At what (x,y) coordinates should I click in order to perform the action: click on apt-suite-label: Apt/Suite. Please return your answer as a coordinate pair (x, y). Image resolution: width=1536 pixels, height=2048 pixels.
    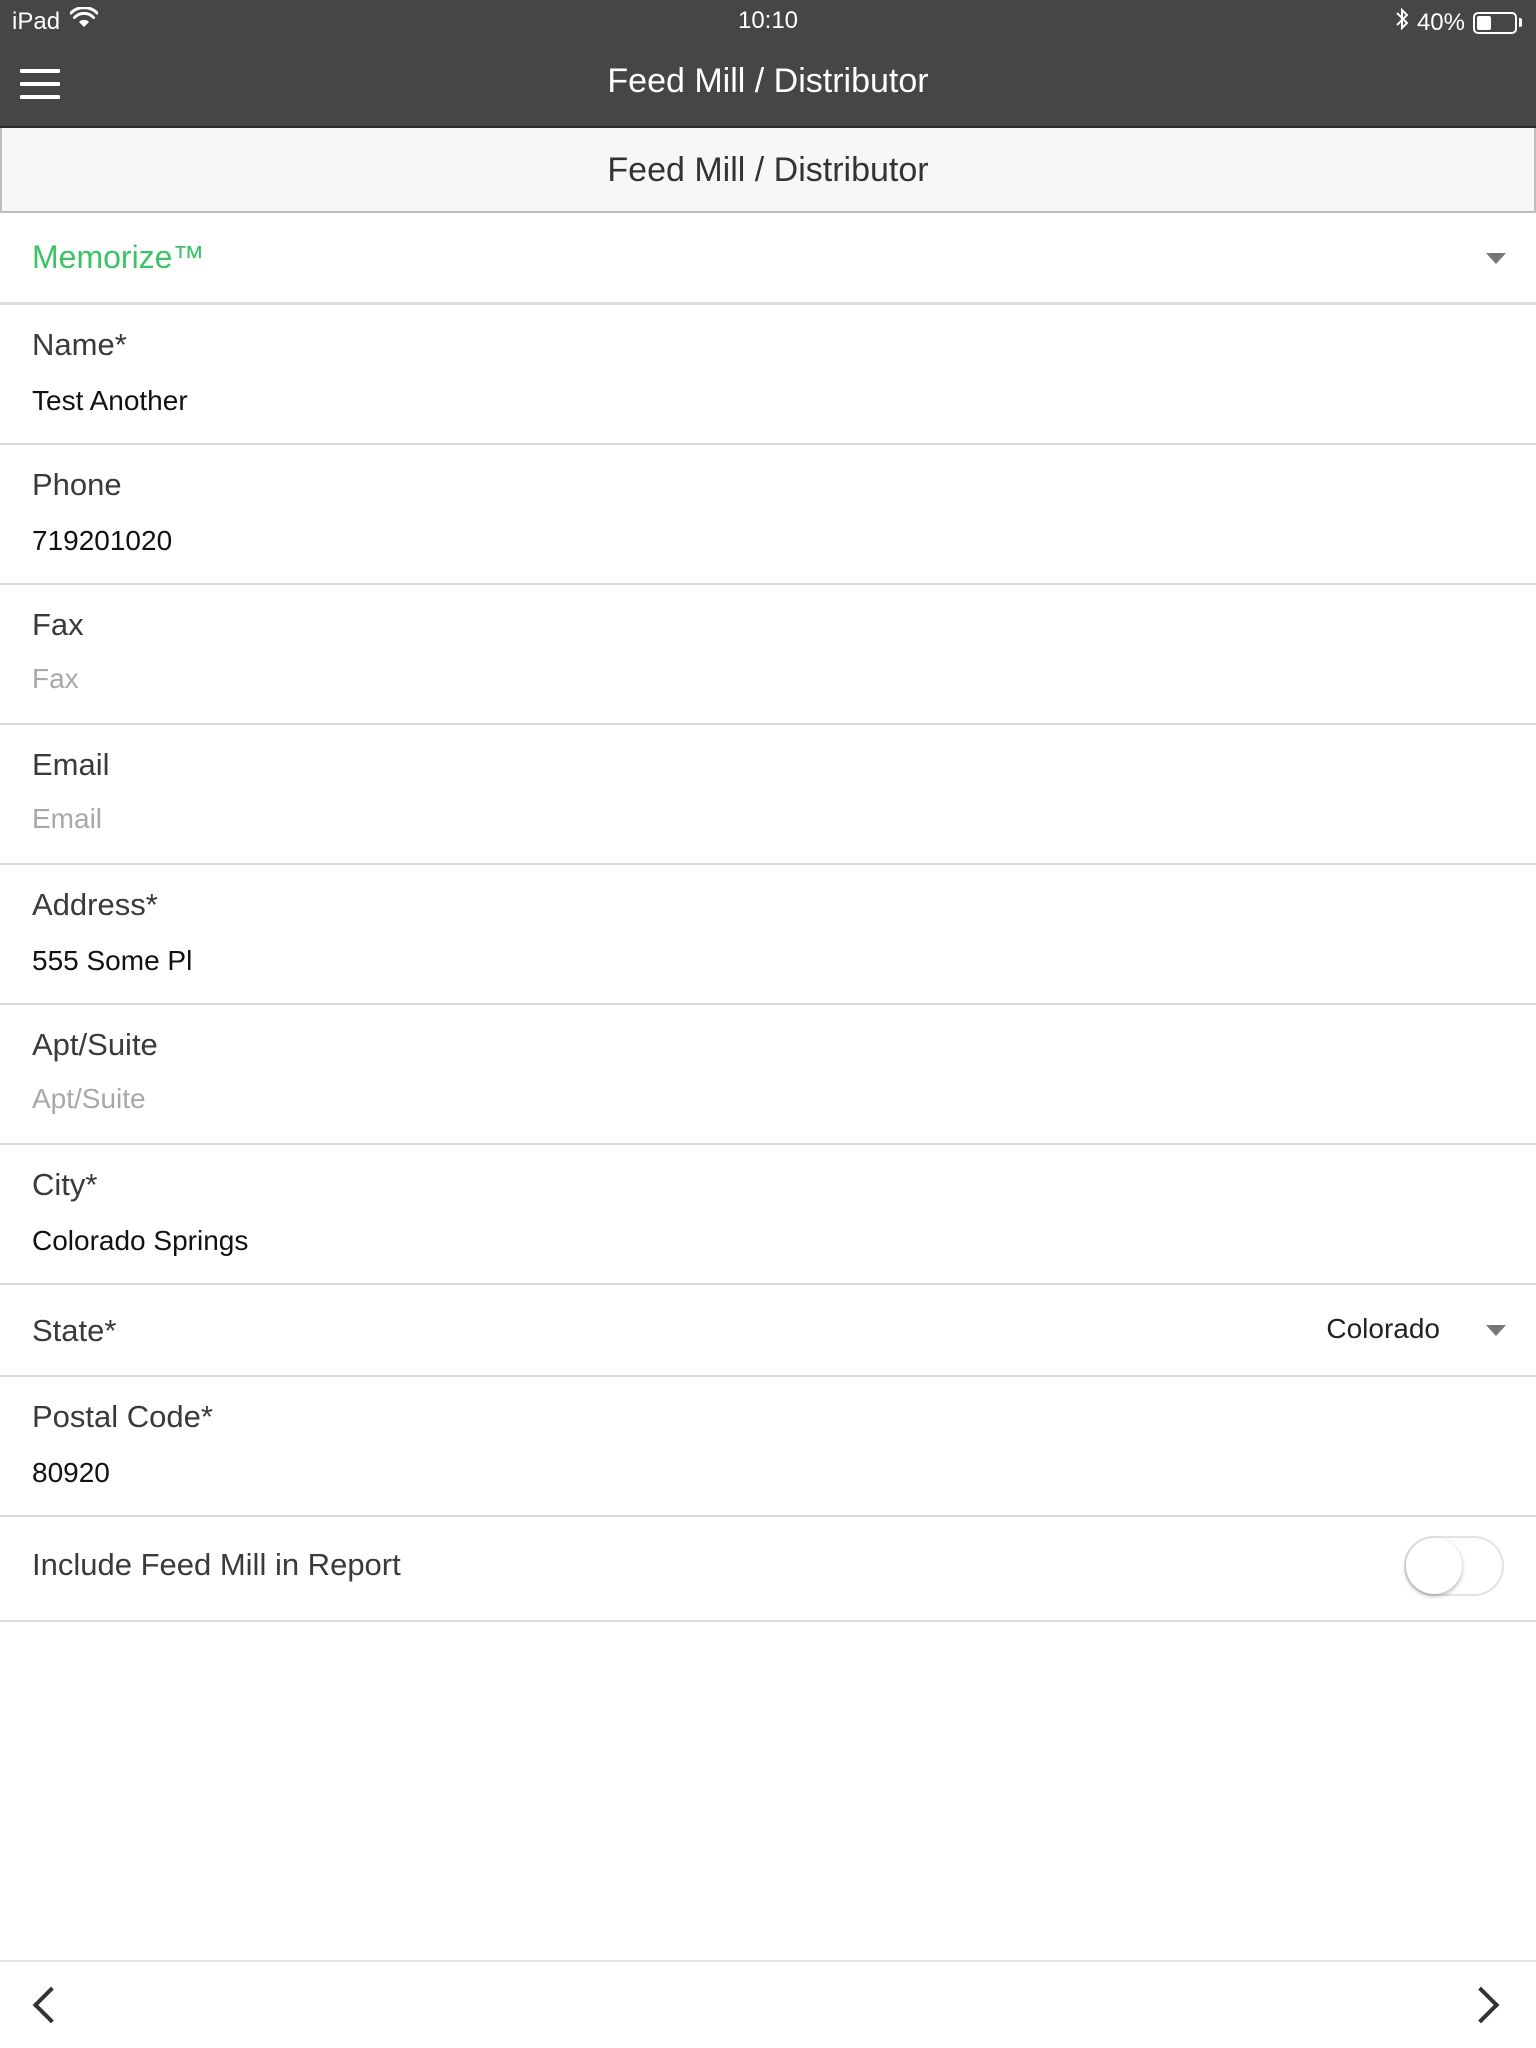
    Looking at the image, I should click on (95, 1044).